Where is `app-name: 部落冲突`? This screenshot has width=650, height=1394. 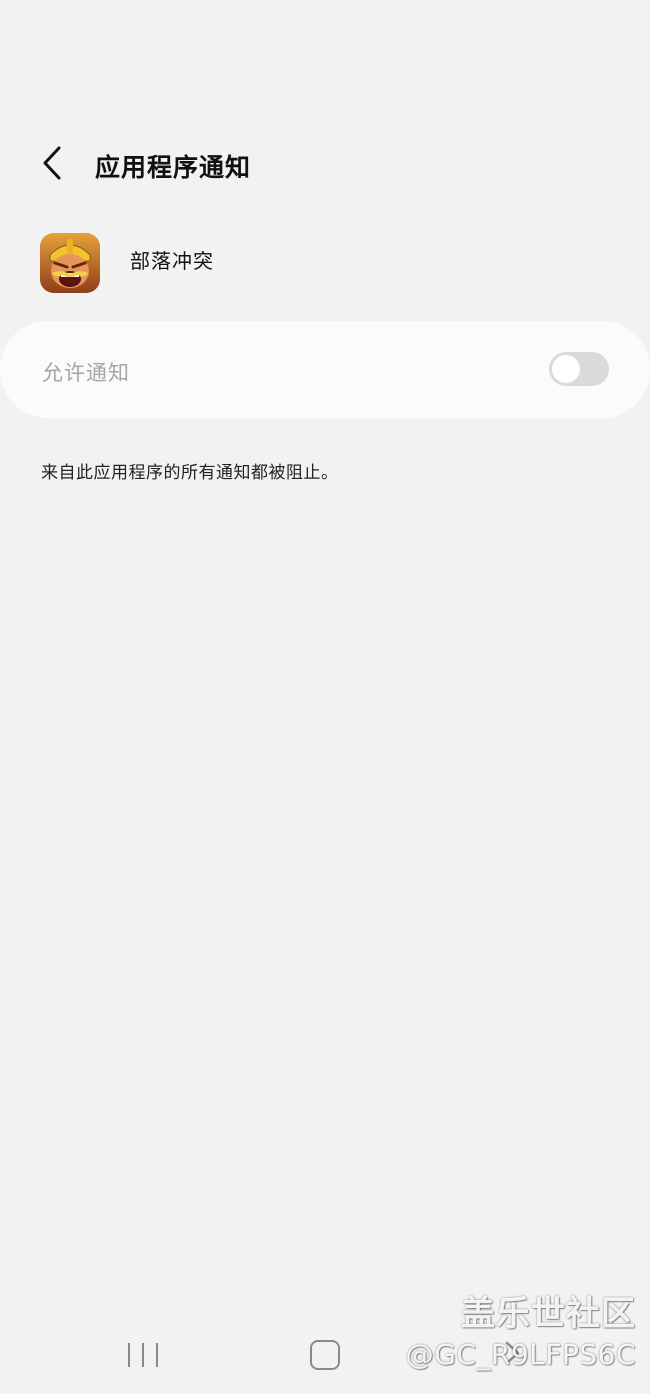 app-name: 部落冲突 is located at coordinates (172, 261).